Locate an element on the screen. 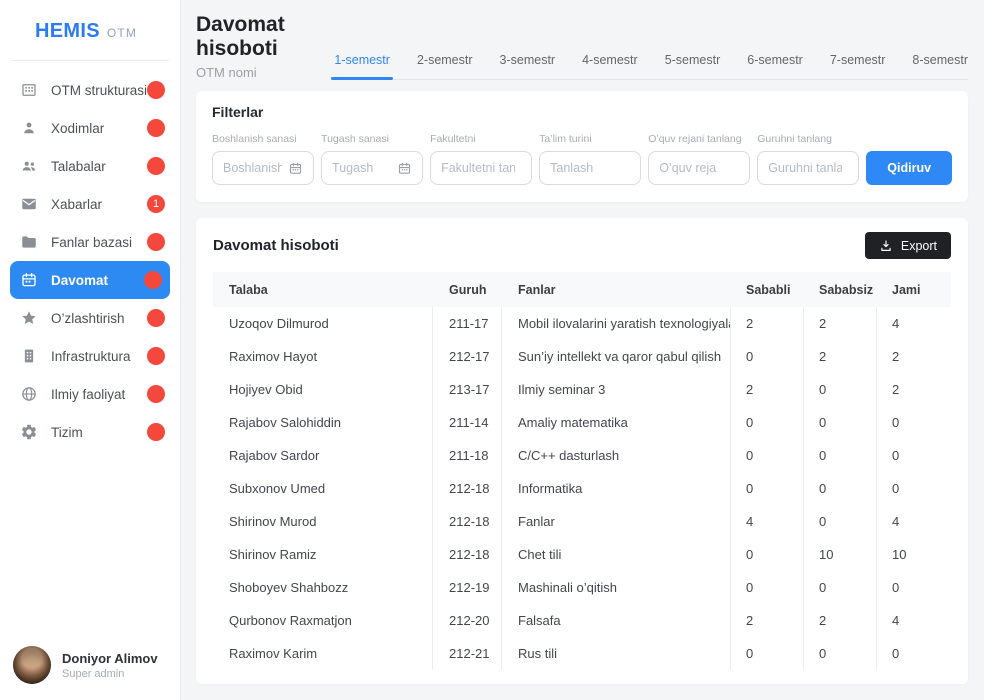 The height and width of the screenshot is (700, 984). filter-field-education-type: Ta’lim turini is located at coordinates (590, 159).